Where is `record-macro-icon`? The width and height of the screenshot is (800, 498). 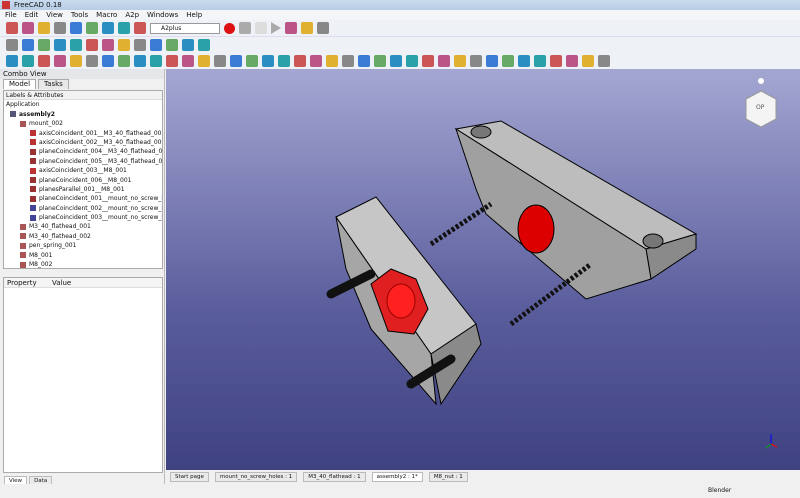
record-macro-icon is located at coordinates (229, 28).